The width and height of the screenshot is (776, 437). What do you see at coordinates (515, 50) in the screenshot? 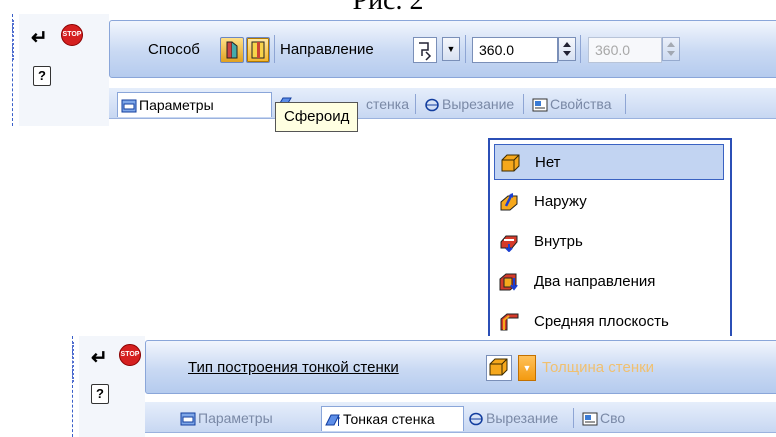
I see `angle1-field: 360.0` at bounding box center [515, 50].